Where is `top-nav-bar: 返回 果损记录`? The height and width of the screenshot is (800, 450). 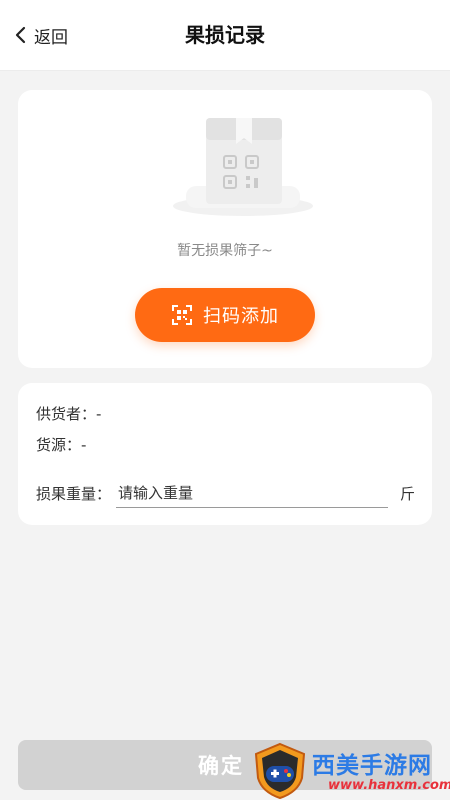 top-nav-bar: 返回 果损记录 is located at coordinates (225, 35).